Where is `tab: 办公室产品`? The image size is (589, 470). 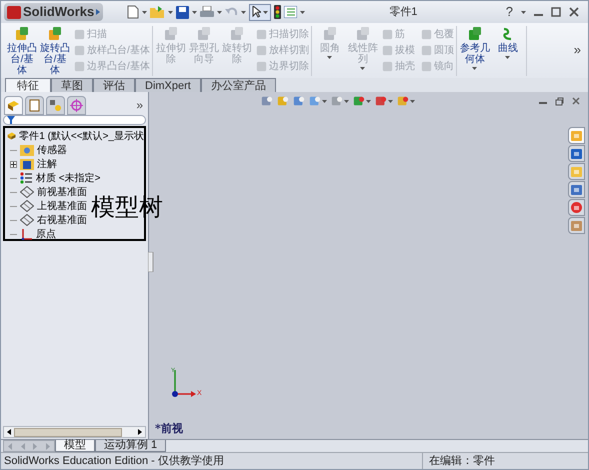
tab: 办公室产品 is located at coordinates (238, 85).